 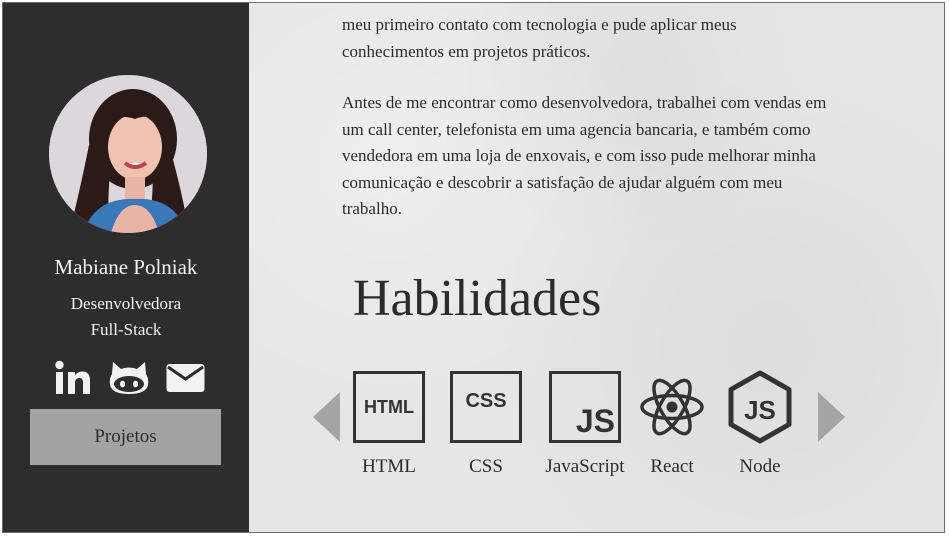 What do you see at coordinates (760, 410) in the screenshot?
I see `node-badge: JS` at bounding box center [760, 410].